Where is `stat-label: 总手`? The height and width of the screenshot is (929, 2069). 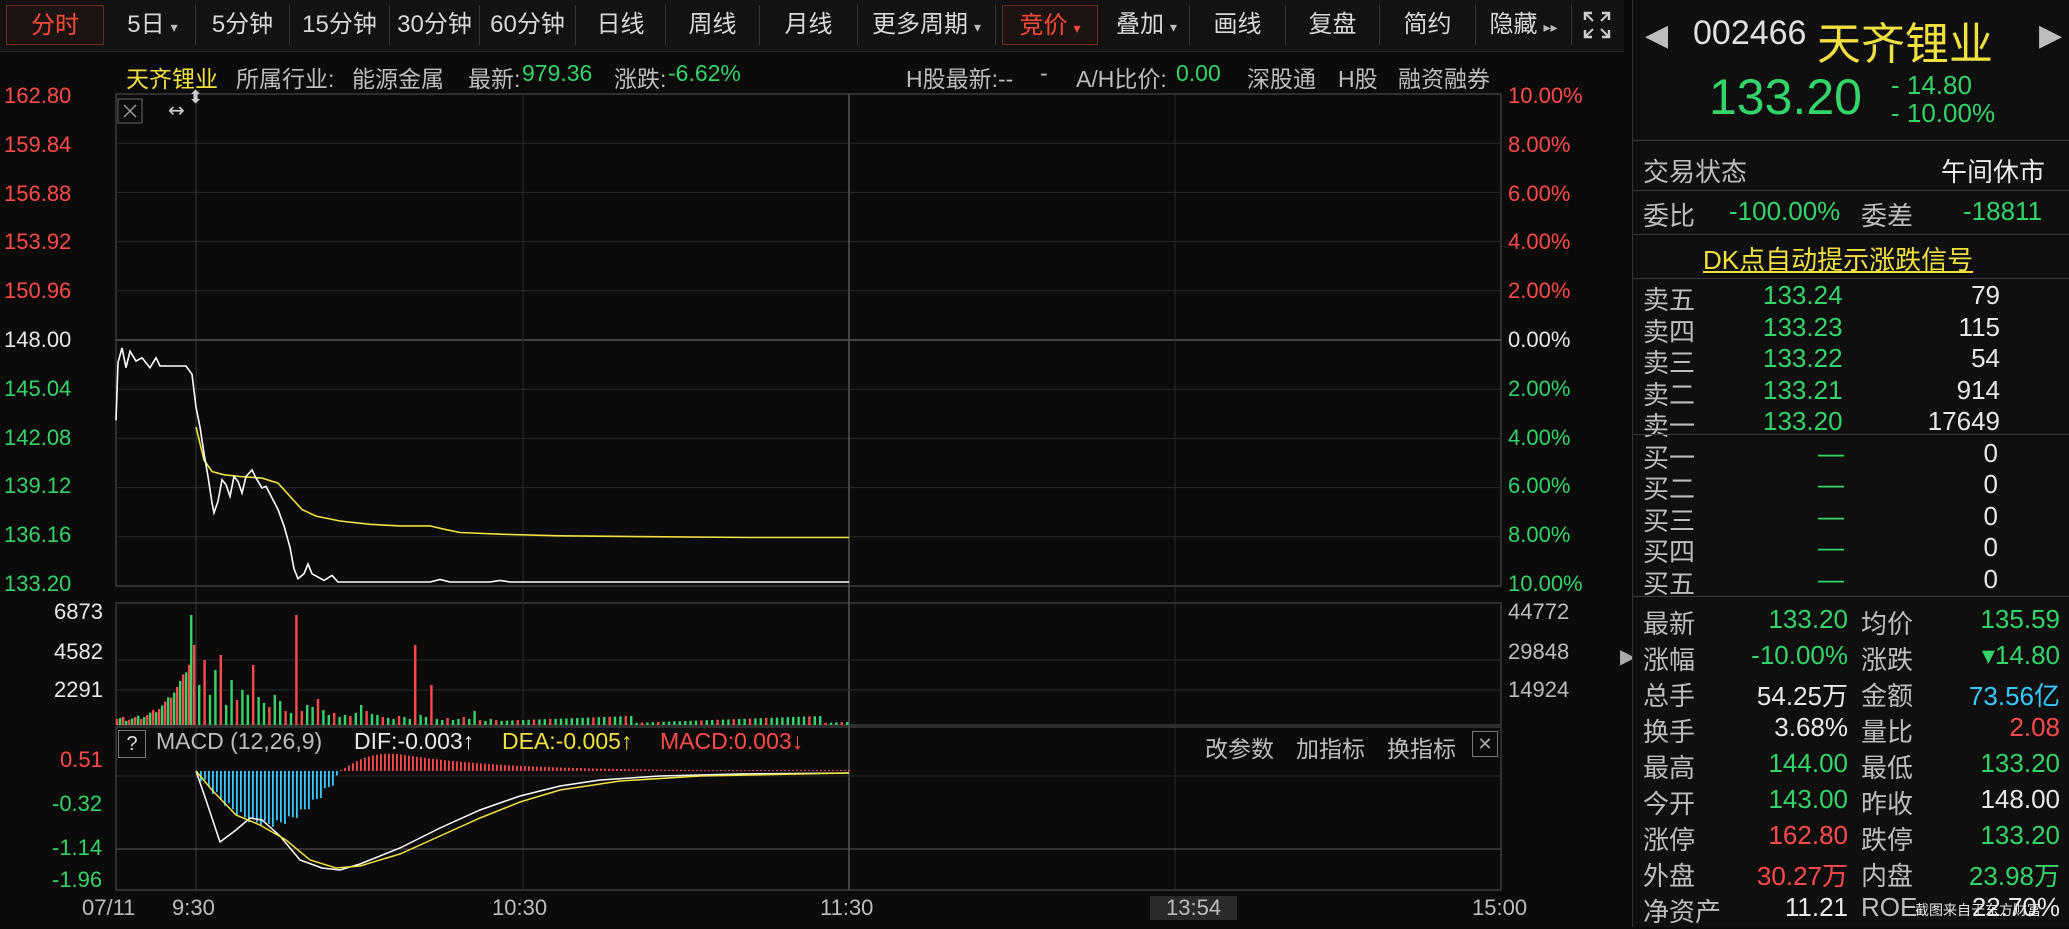
stat-label: 总手 is located at coordinates (1669, 696).